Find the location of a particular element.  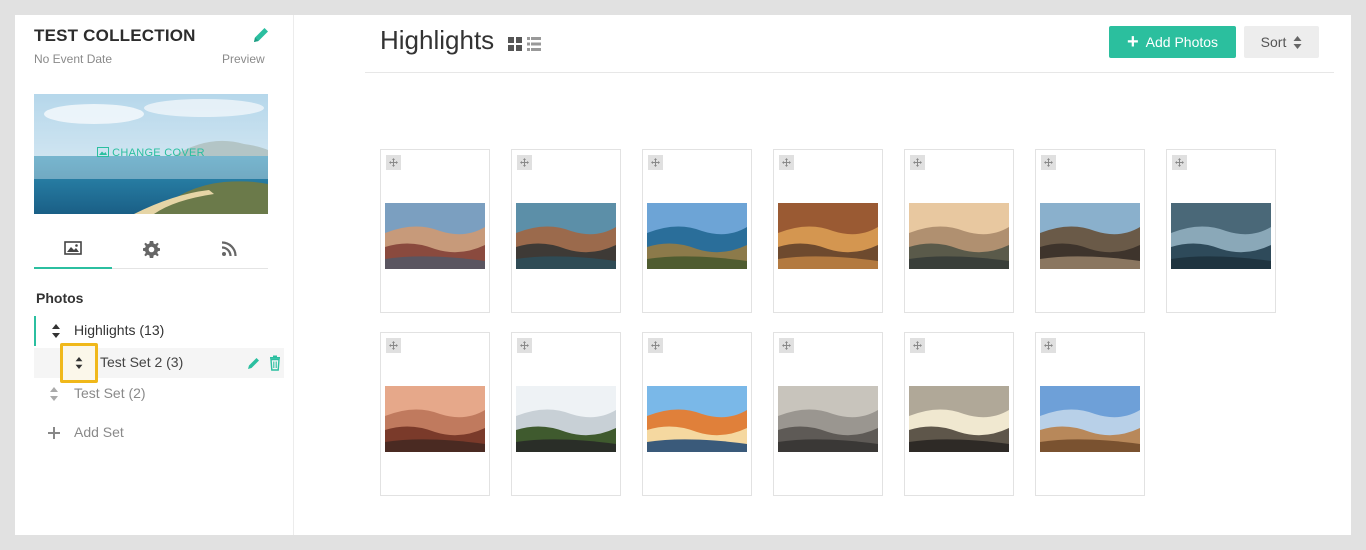

gear-icon is located at coordinates (151, 249).